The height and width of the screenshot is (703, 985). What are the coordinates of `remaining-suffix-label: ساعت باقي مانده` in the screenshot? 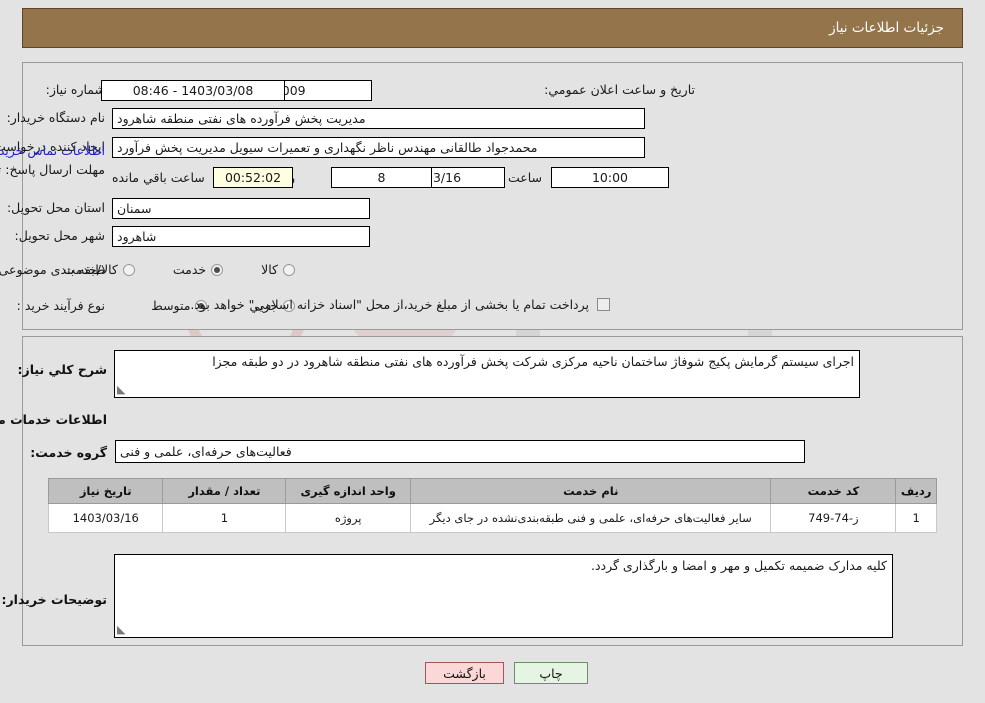 It's located at (158, 177).